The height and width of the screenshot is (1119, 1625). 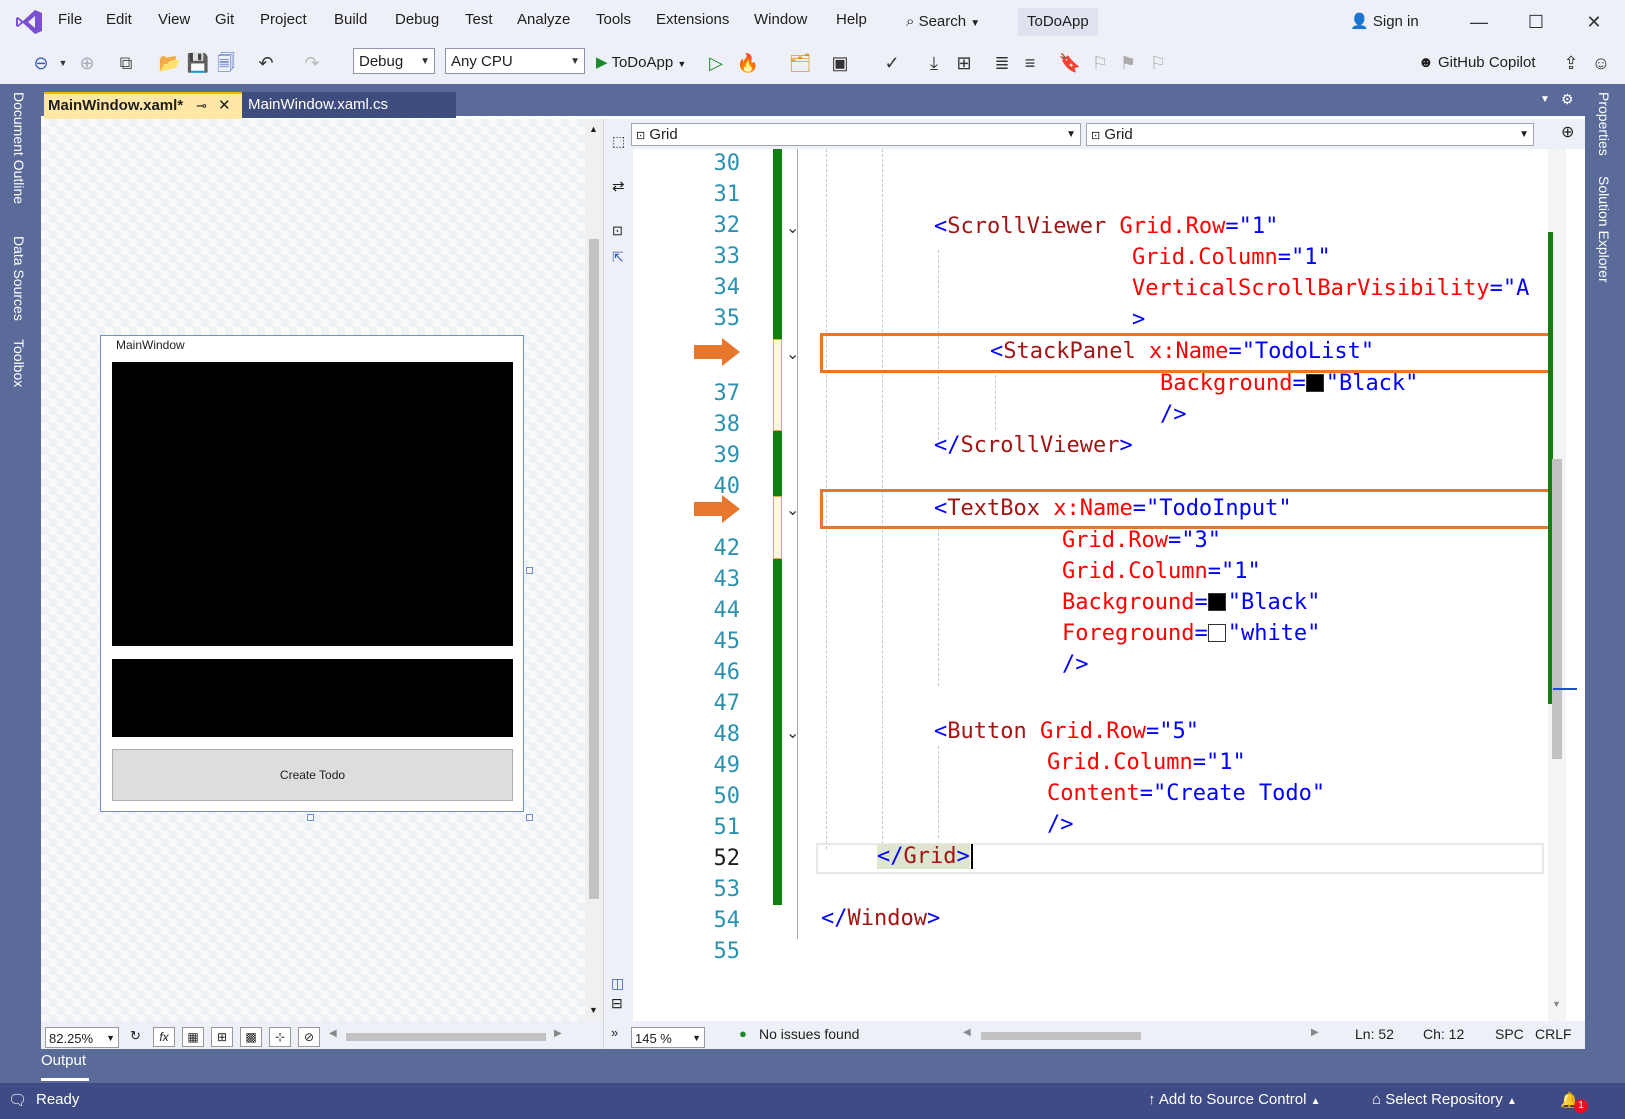 What do you see at coordinates (1310, 134) in the screenshot?
I see `element-navigation-right: ⊡ Grid ▼` at bounding box center [1310, 134].